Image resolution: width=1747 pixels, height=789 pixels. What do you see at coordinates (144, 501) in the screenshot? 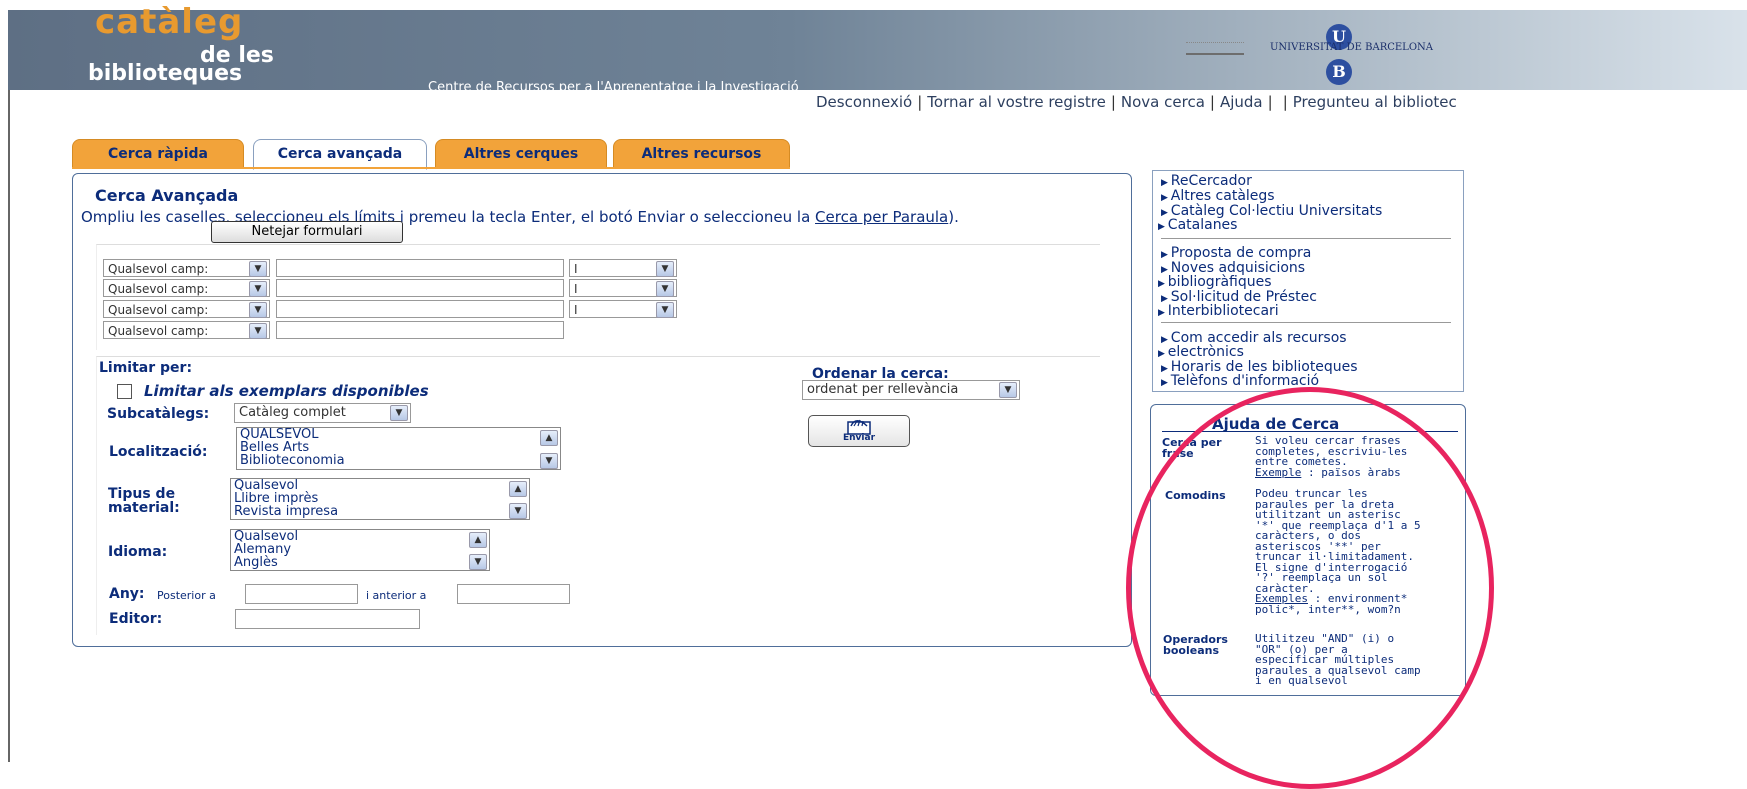
I see `material-label: Tipus de material:` at bounding box center [144, 501].